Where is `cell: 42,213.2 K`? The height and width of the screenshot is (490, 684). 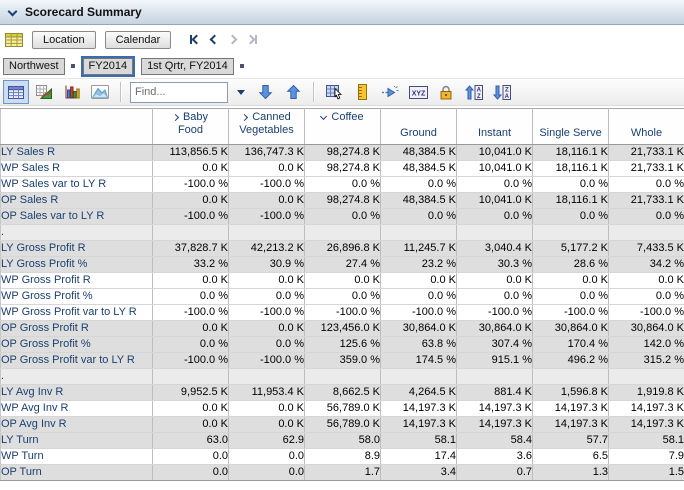 cell: 42,213.2 K is located at coordinates (266, 248).